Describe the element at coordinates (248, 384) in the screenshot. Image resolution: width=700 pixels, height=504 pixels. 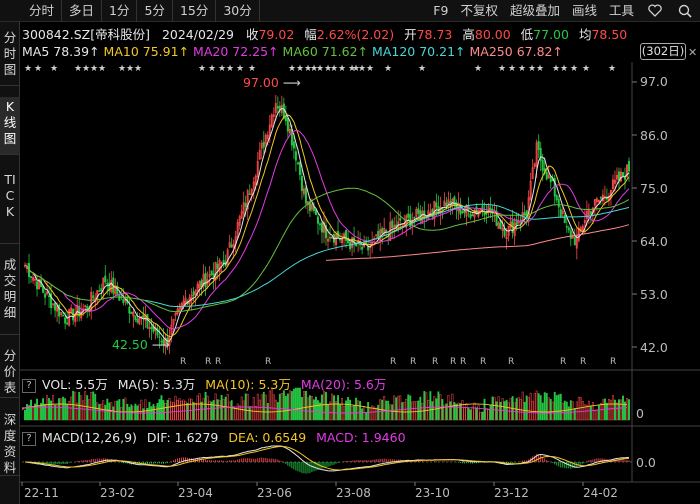
I see `vol-ma10: MA(10): 5.3万` at that location.